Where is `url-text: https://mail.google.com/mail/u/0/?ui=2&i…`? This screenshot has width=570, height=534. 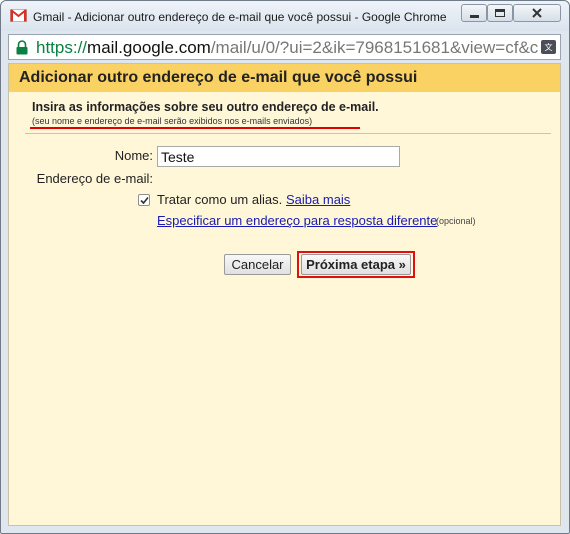 url-text: https://mail.google.com/mail/u/0/?ui=2&i… is located at coordinates (287, 48).